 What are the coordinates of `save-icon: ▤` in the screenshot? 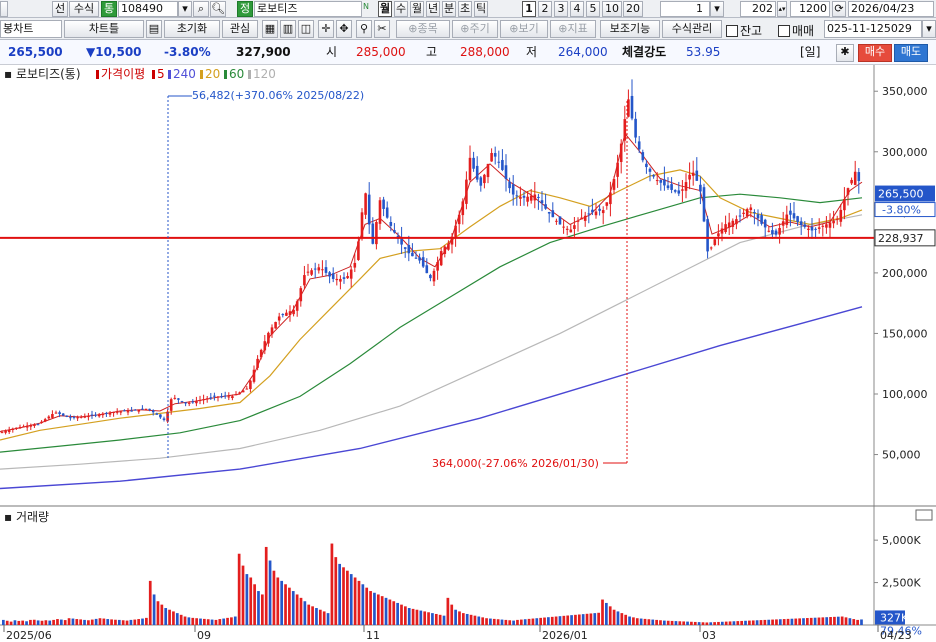 It's located at (154, 29).